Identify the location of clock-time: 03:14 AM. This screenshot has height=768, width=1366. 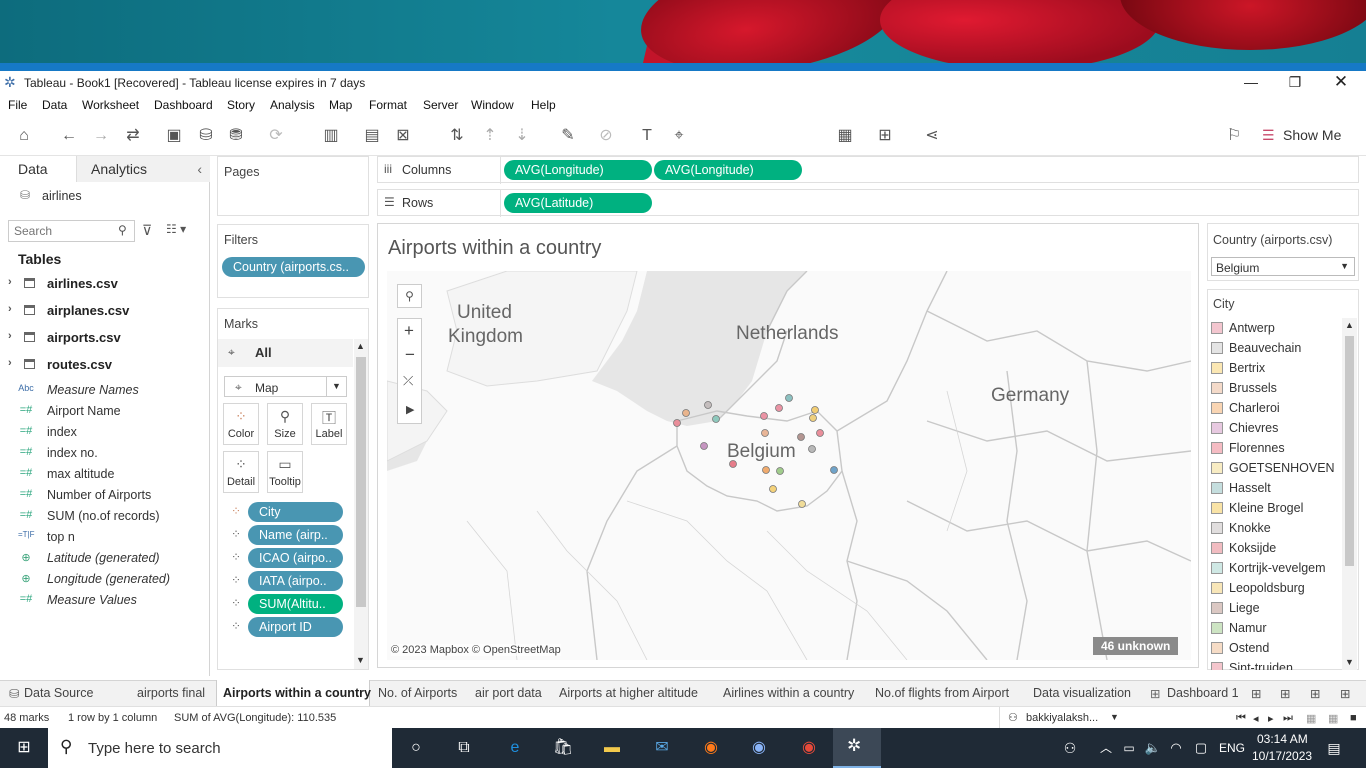
(1282, 739).